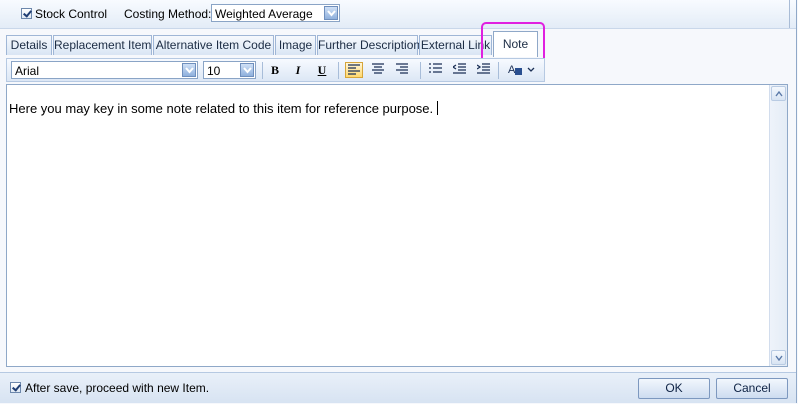 This screenshot has width=798, height=404. I want to click on align-right-button, so click(402, 70).